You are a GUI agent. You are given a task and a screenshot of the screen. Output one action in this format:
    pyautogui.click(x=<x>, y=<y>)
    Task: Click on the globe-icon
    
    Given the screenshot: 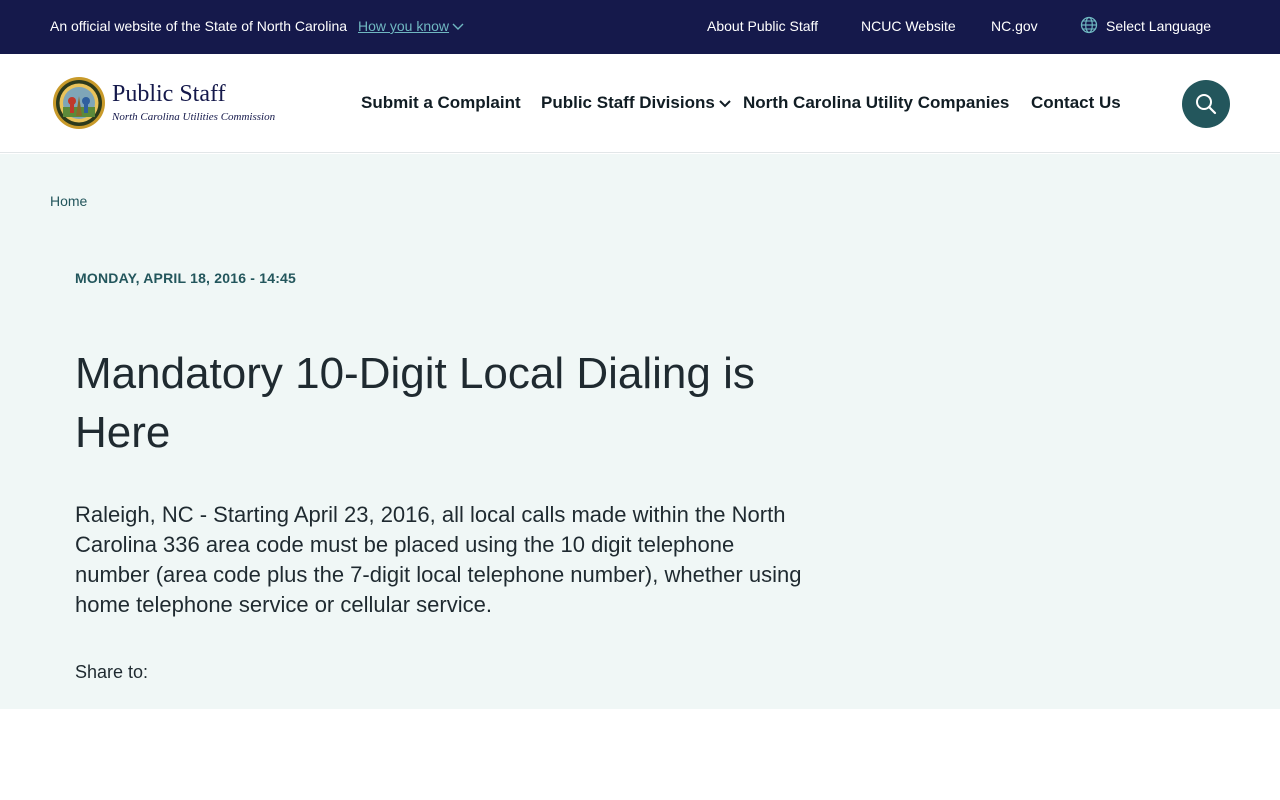 What is the action you would take?
    pyautogui.click(x=1089, y=25)
    